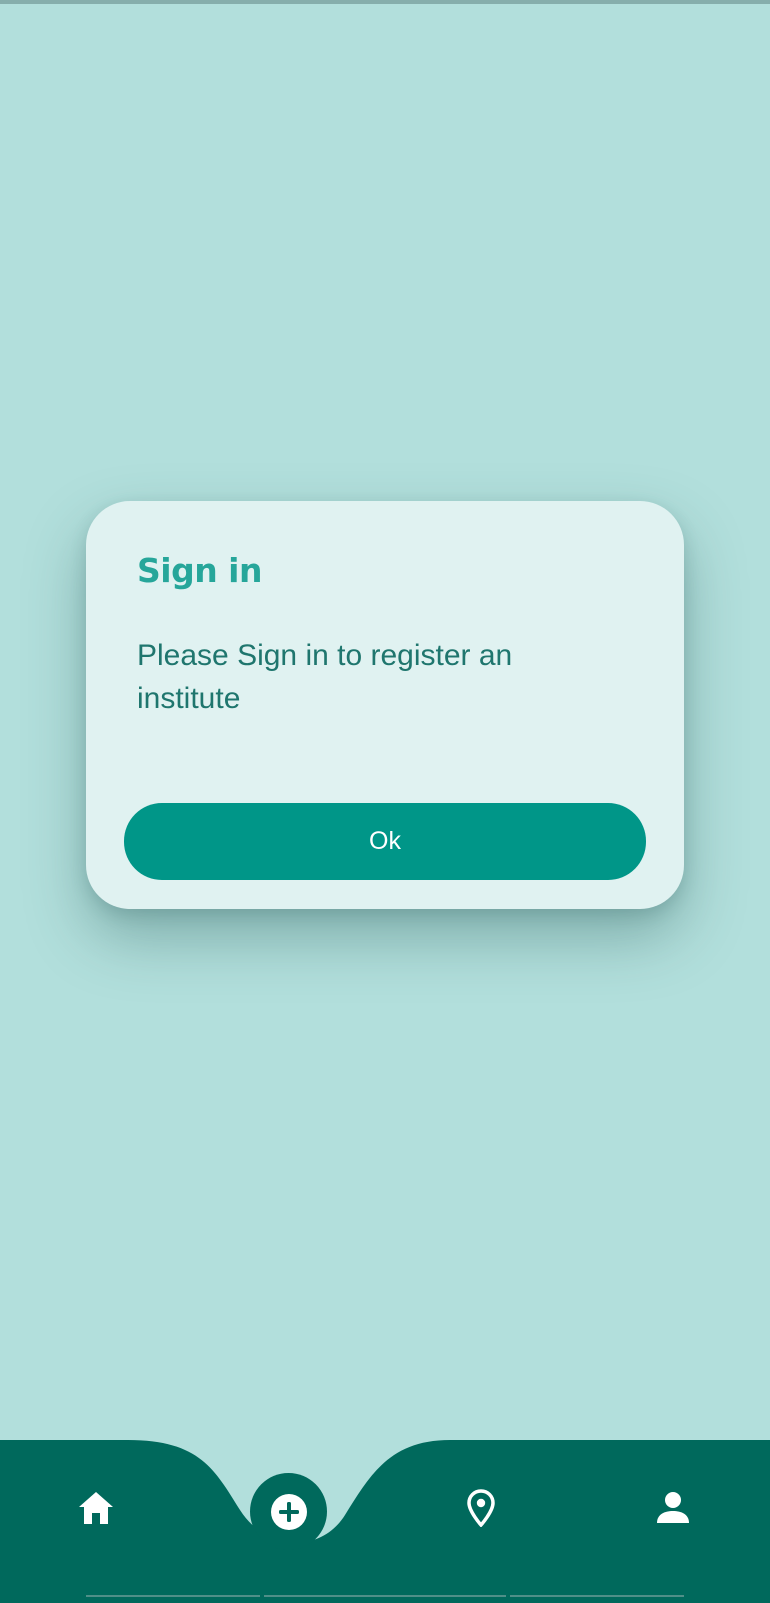  I want to click on add-institute-button, so click(288, 1511).